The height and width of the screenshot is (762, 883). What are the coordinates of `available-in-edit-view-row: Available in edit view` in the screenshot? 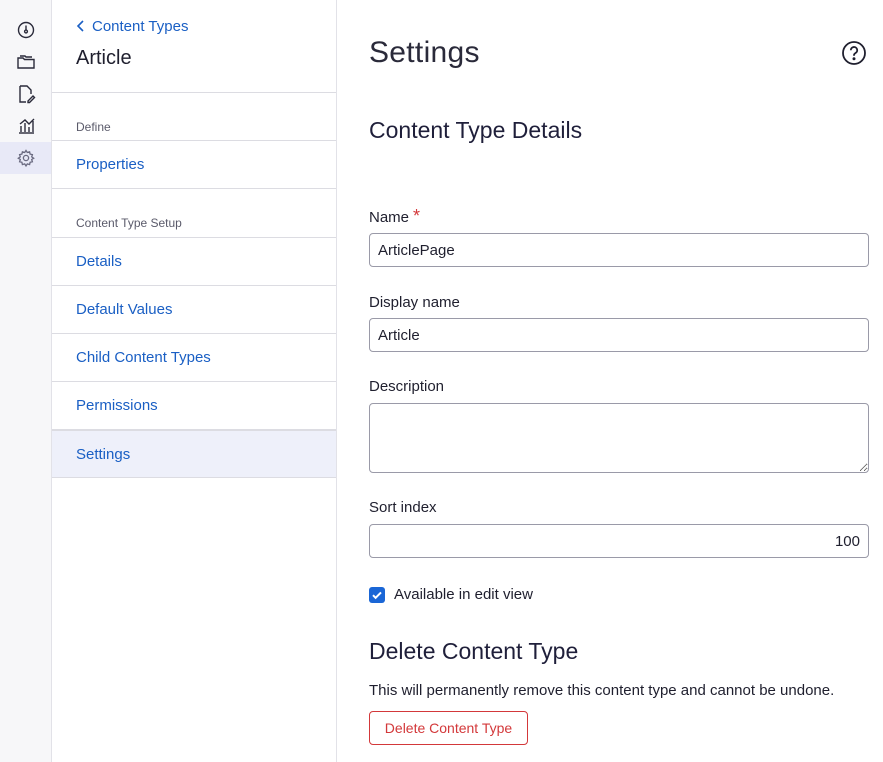 It's located at (451, 594).